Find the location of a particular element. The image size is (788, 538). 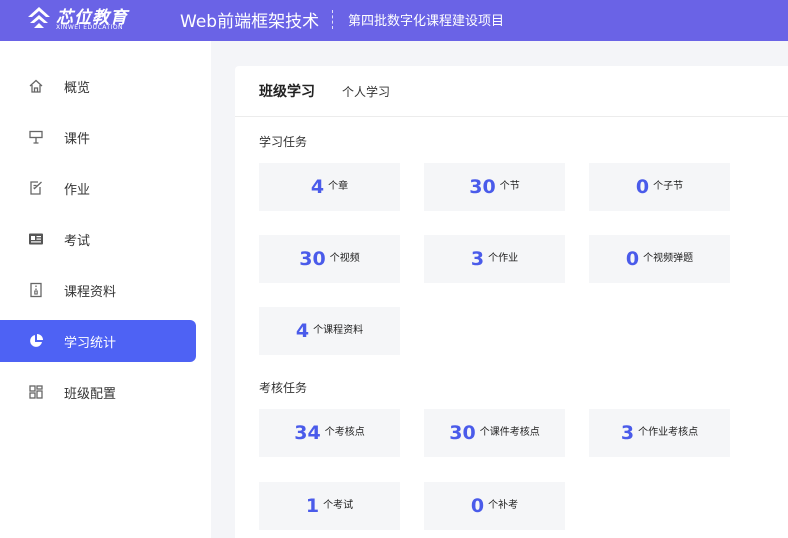

project-title: 第四批数字化课程建设项目 is located at coordinates (426, 21).